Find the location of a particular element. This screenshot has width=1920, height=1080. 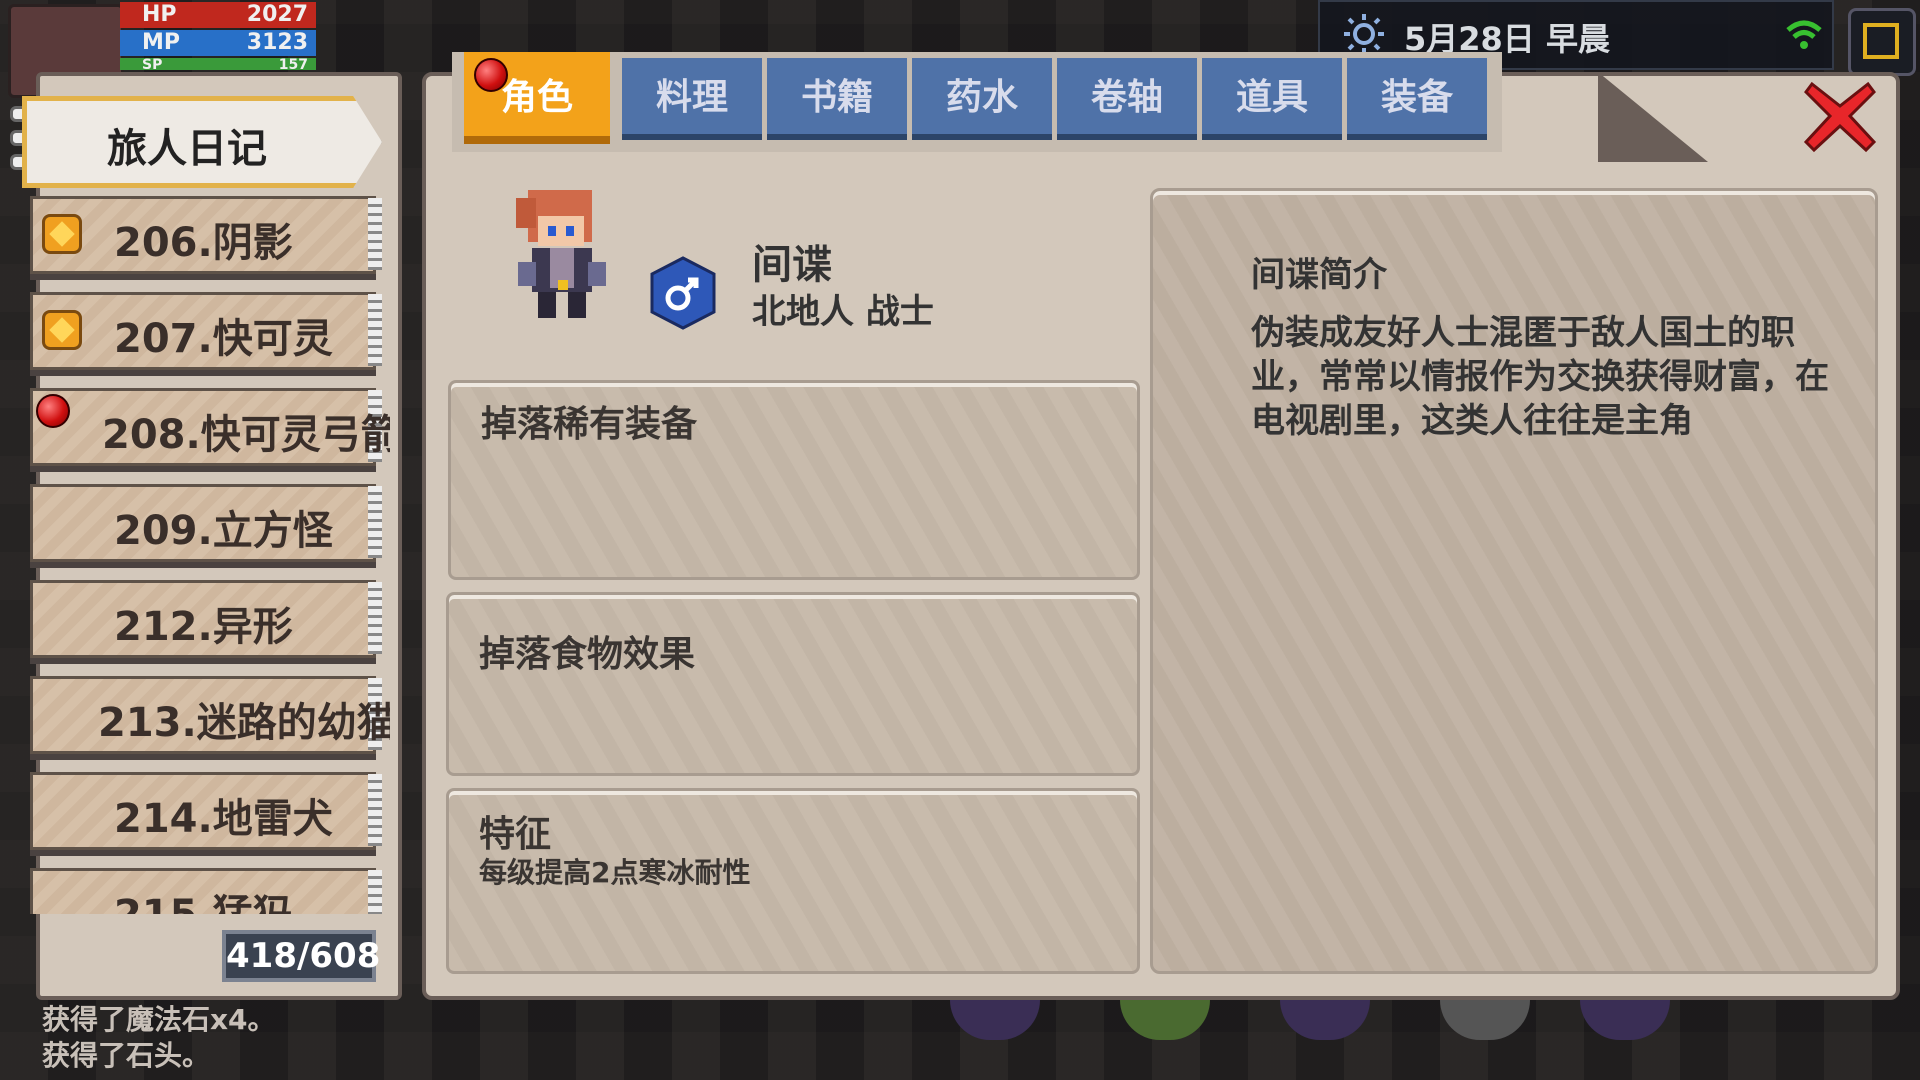

quickbar is located at coordinates (1310, 1025).